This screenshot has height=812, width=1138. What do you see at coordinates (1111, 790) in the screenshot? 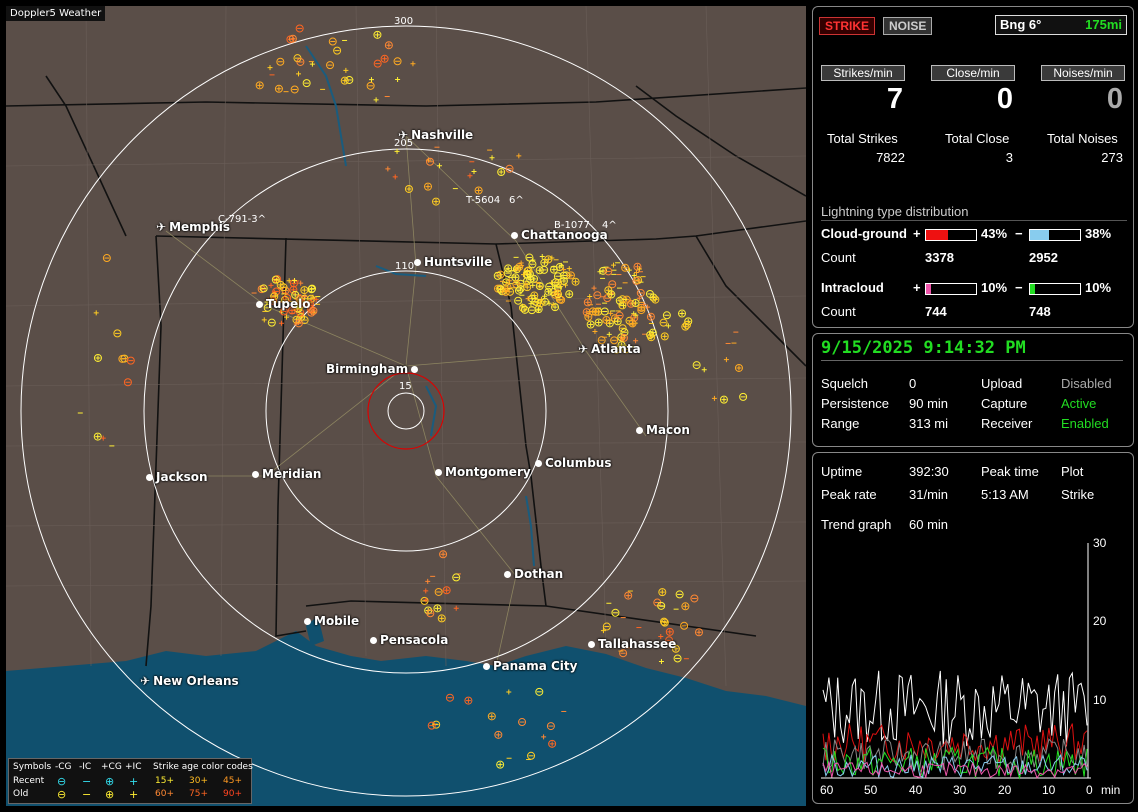
I see `x-unit: min` at bounding box center [1111, 790].